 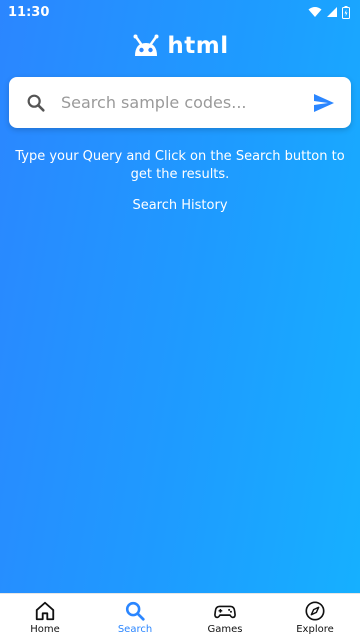 I want to click on battery-icon, so click(x=346, y=12).